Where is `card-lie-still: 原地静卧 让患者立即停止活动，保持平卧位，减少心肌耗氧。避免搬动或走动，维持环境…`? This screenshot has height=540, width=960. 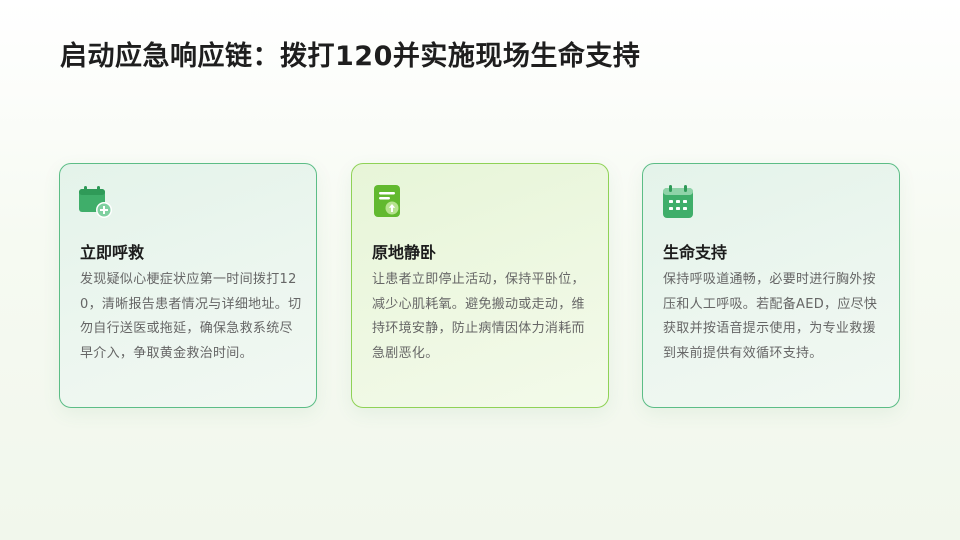 card-lie-still: 原地静卧 让患者立即停止活动，保持平卧位，减少心肌耗氧。避免搬动或走动，维持环境… is located at coordinates (480, 285).